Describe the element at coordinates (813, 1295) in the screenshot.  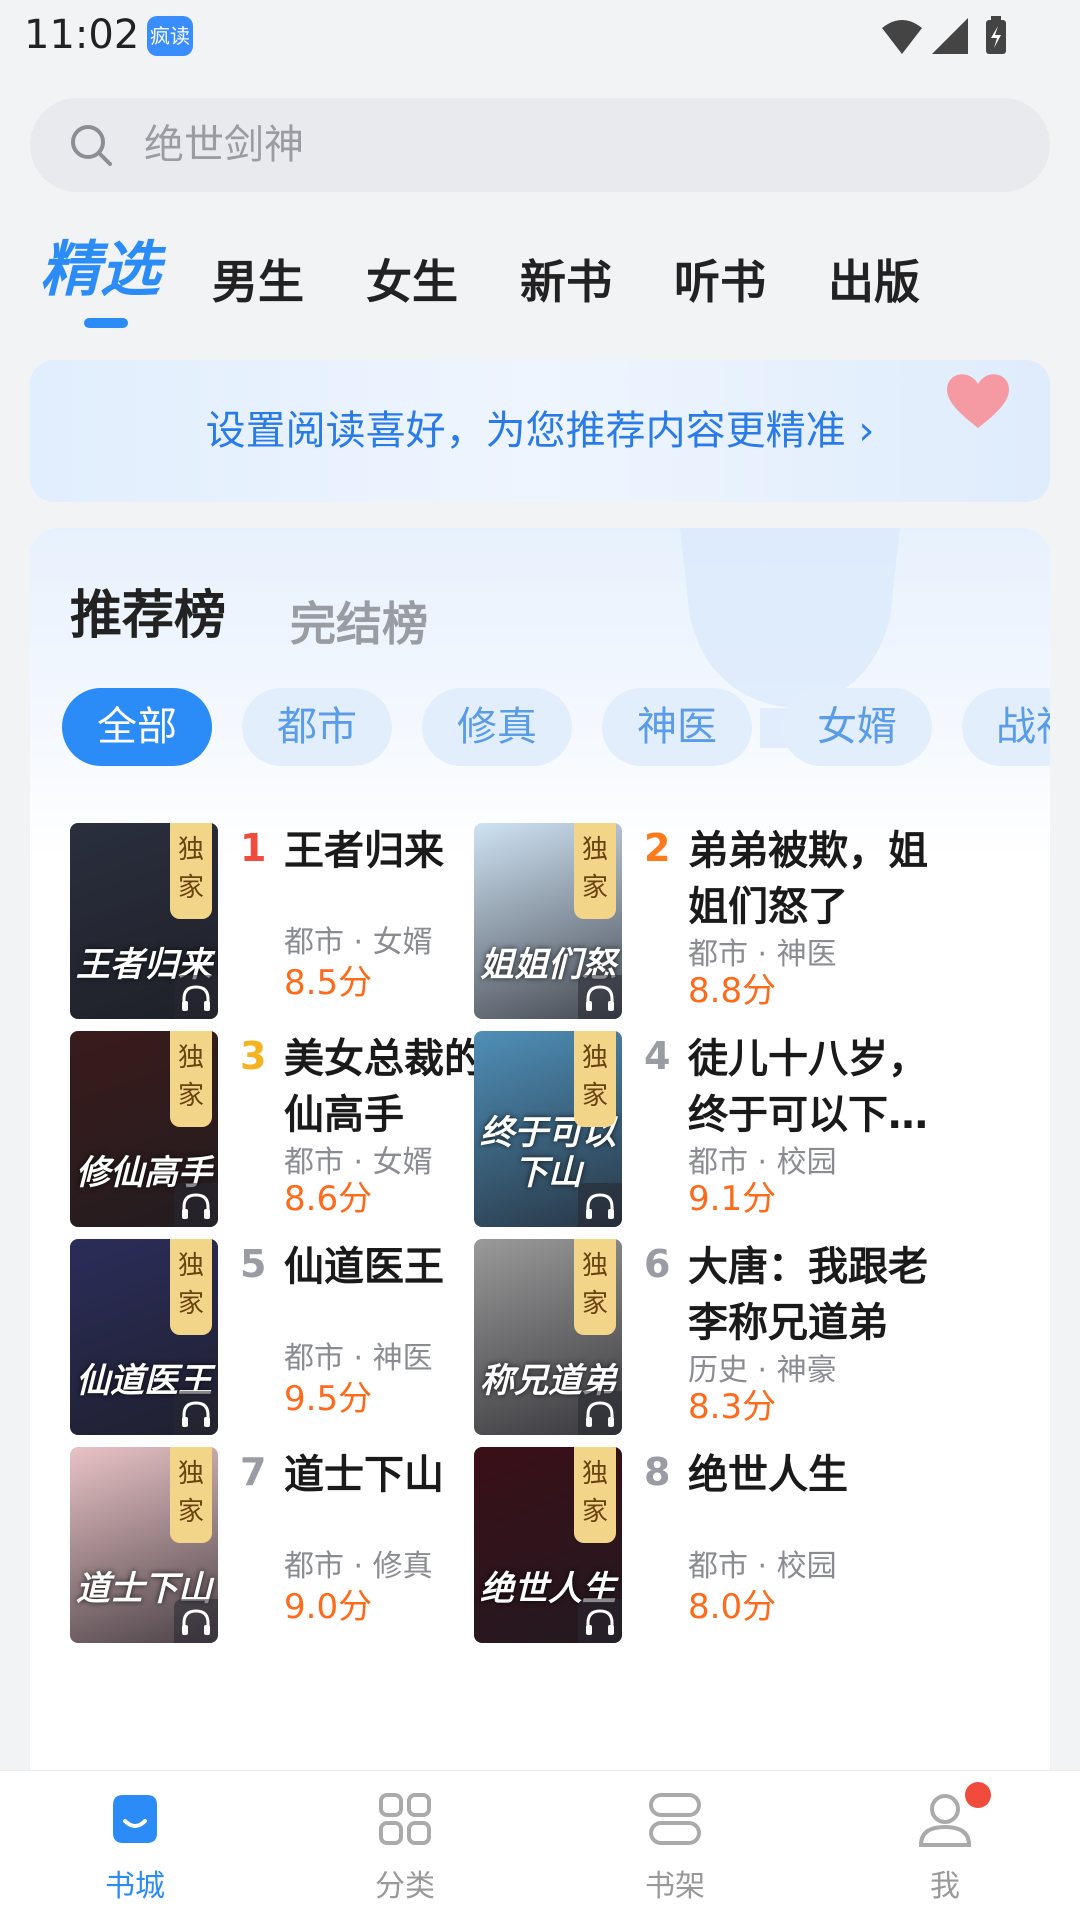
I see `book-title: 大唐：我跟老李称兄道弟` at that location.